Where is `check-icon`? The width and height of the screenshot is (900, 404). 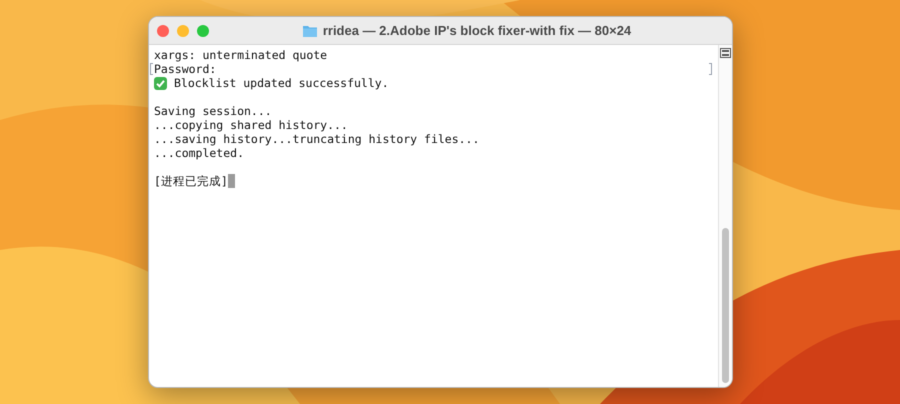
check-icon is located at coordinates (160, 83).